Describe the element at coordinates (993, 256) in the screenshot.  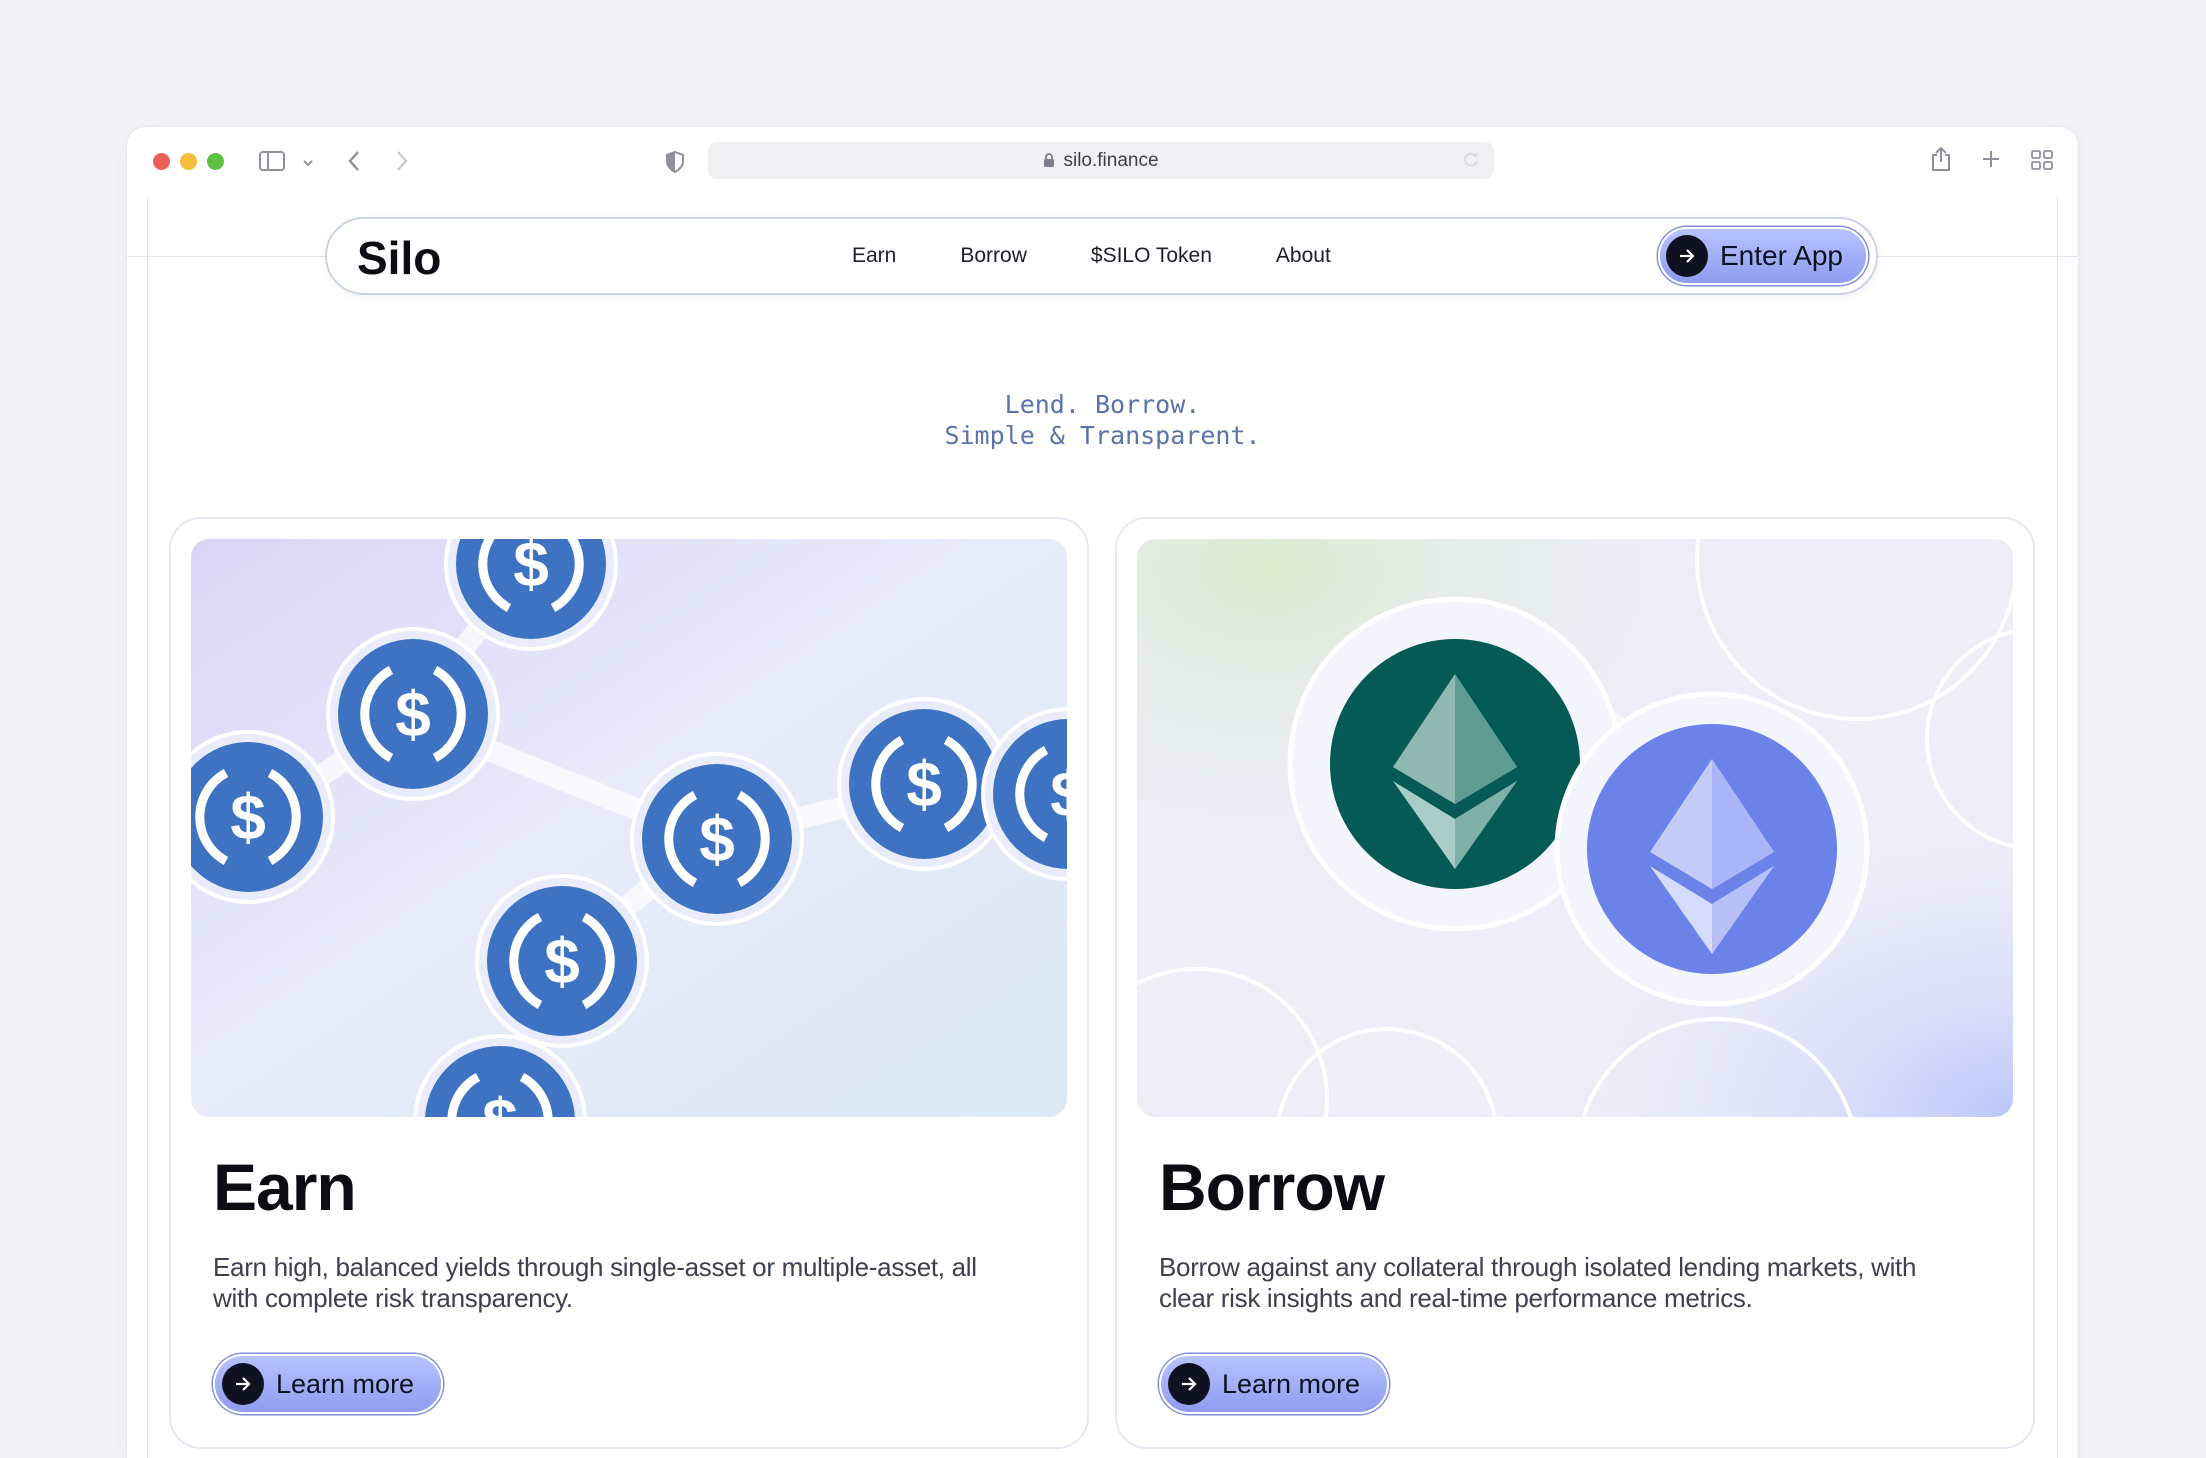
I see `nav-link-borrow: Borrow` at that location.